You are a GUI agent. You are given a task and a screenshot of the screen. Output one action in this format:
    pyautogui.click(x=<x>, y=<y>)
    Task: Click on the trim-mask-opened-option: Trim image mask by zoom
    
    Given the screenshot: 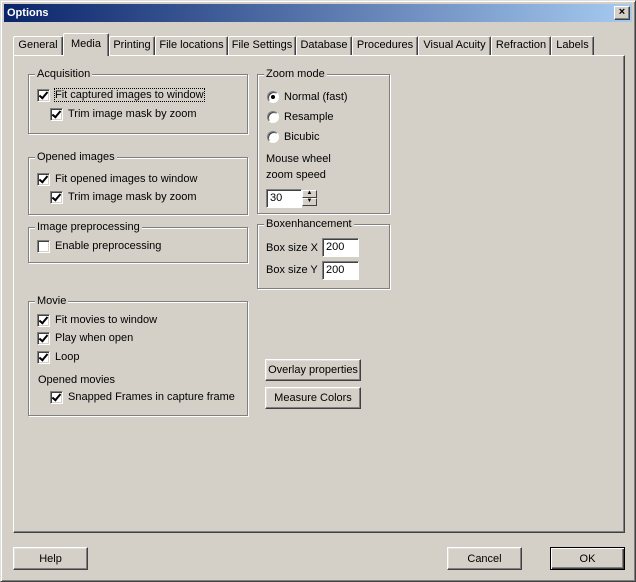 What is the action you would take?
    pyautogui.click(x=123, y=197)
    